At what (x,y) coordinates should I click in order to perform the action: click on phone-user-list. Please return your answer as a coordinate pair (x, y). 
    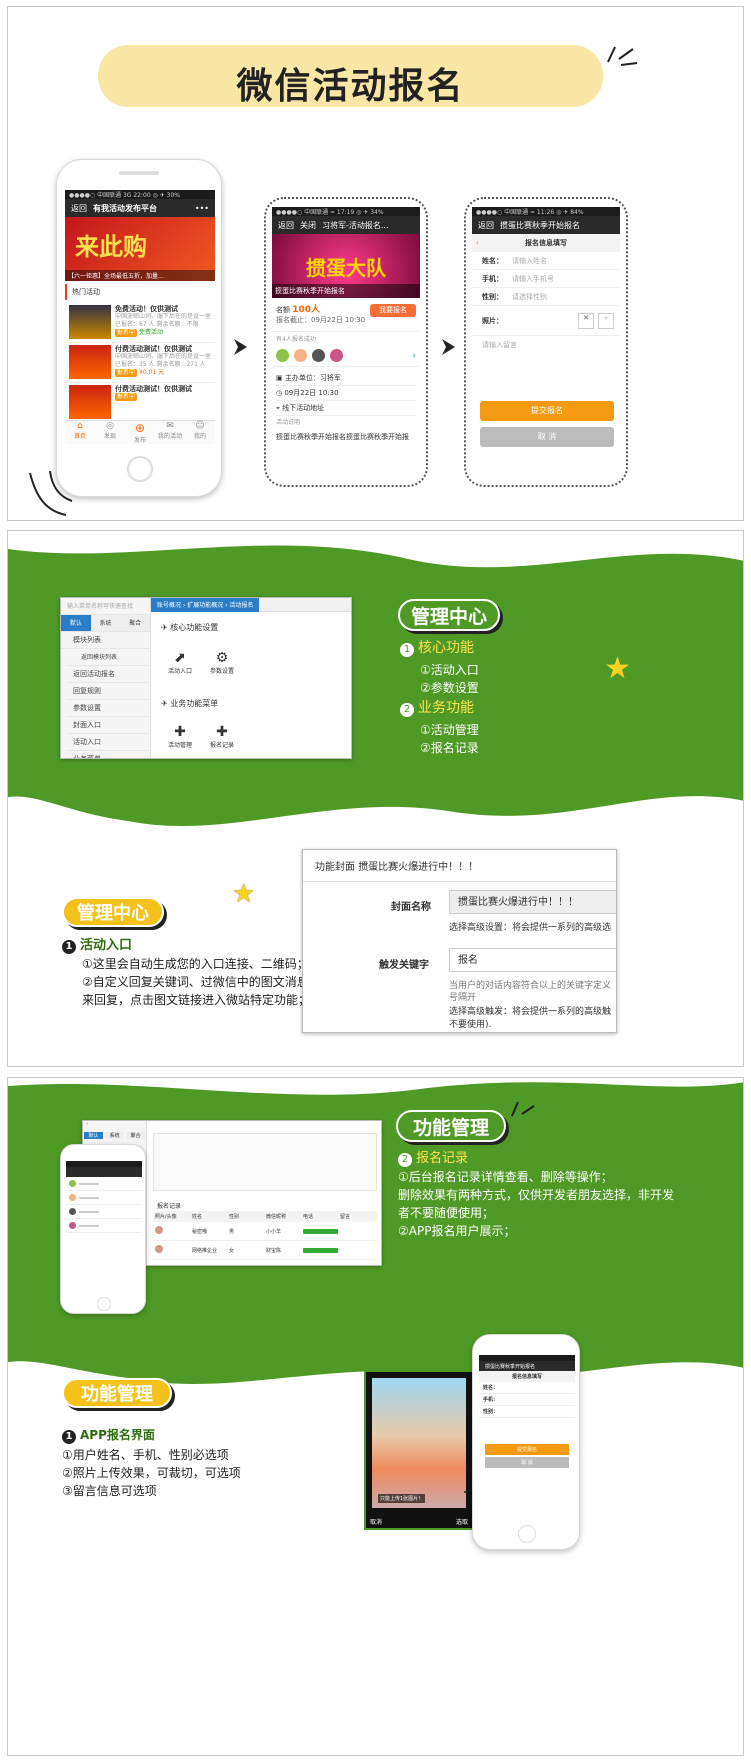
    Looking at the image, I should click on (103, 1229).